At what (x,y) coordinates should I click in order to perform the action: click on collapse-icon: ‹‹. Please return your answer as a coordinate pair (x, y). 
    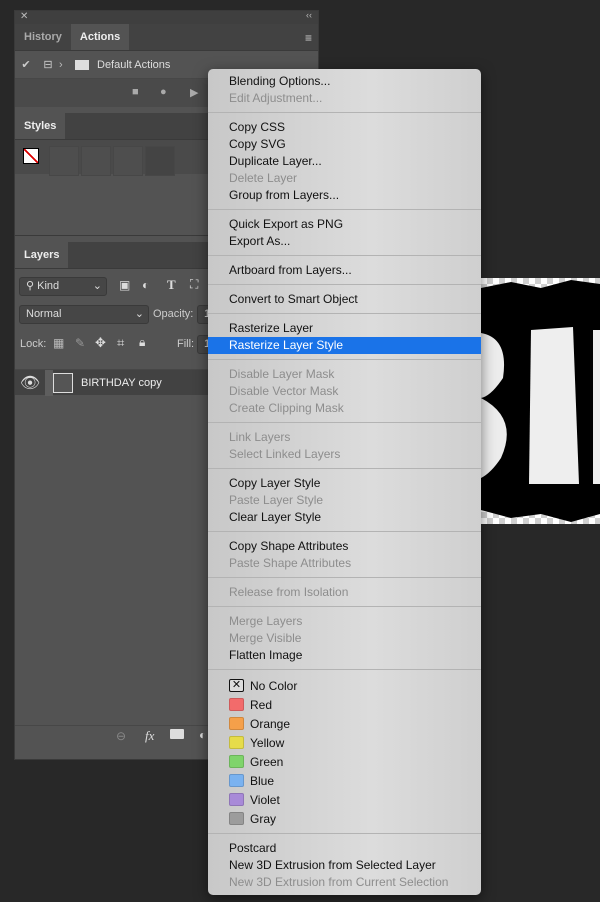
    Looking at the image, I should click on (309, 15).